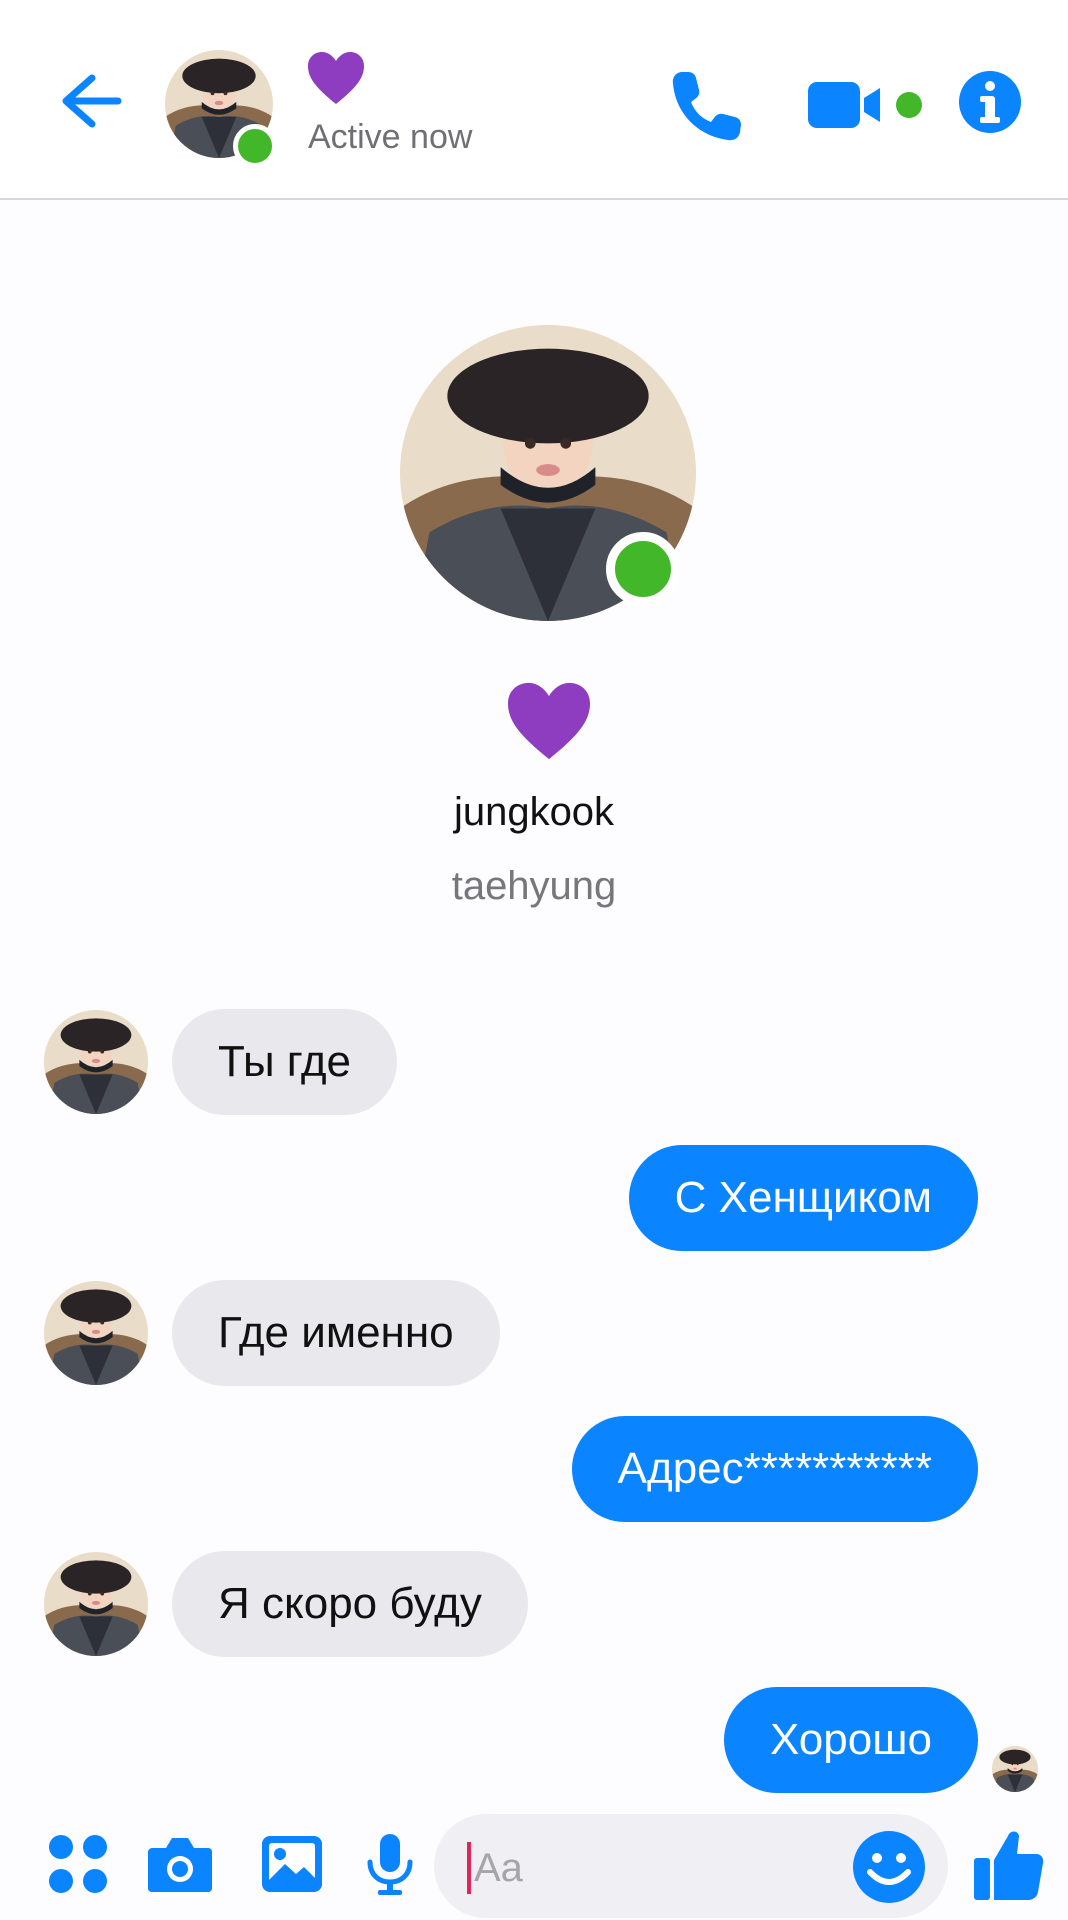 The height and width of the screenshot is (1920, 1068). What do you see at coordinates (469, 1868) in the screenshot?
I see `text-caret` at bounding box center [469, 1868].